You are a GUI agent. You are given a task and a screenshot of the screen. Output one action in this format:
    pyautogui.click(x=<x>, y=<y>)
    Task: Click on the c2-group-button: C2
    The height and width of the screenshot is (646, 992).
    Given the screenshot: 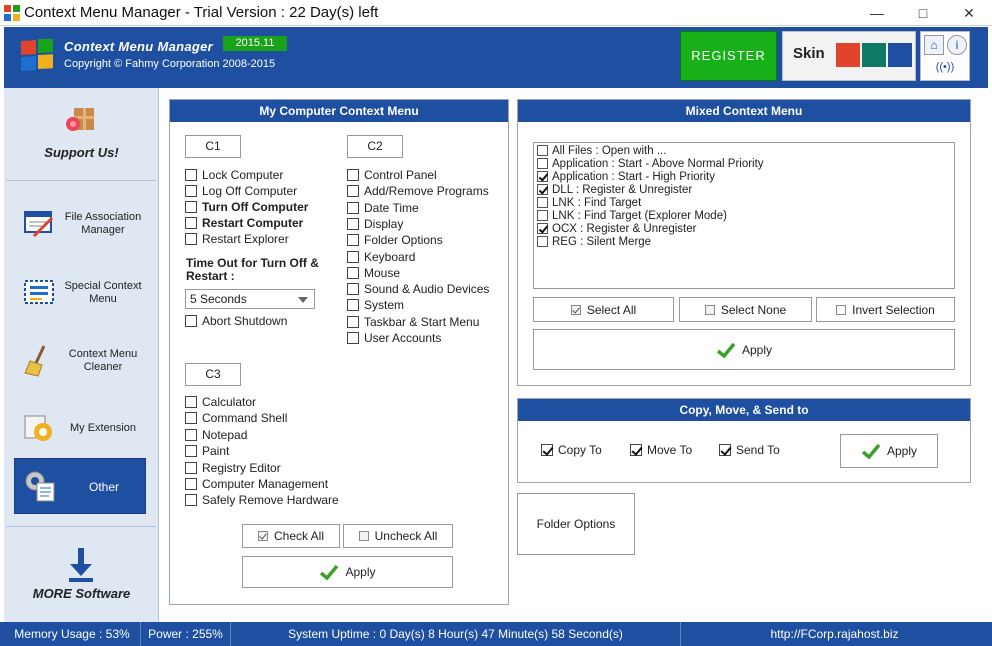 What is the action you would take?
    pyautogui.click(x=375, y=146)
    